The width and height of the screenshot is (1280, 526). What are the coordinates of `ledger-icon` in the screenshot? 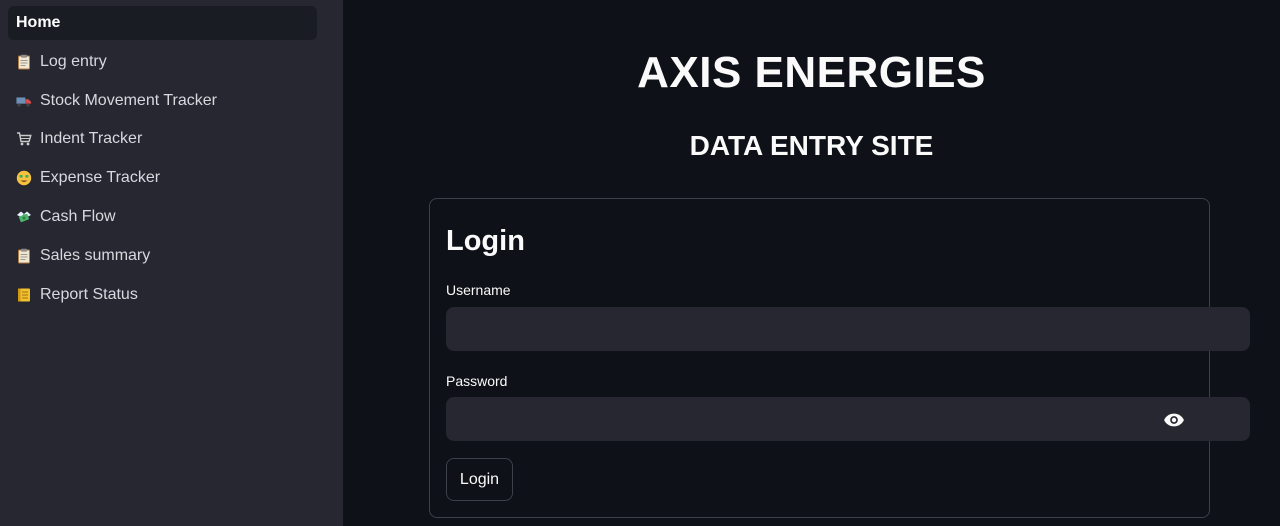 It's located at (24, 295).